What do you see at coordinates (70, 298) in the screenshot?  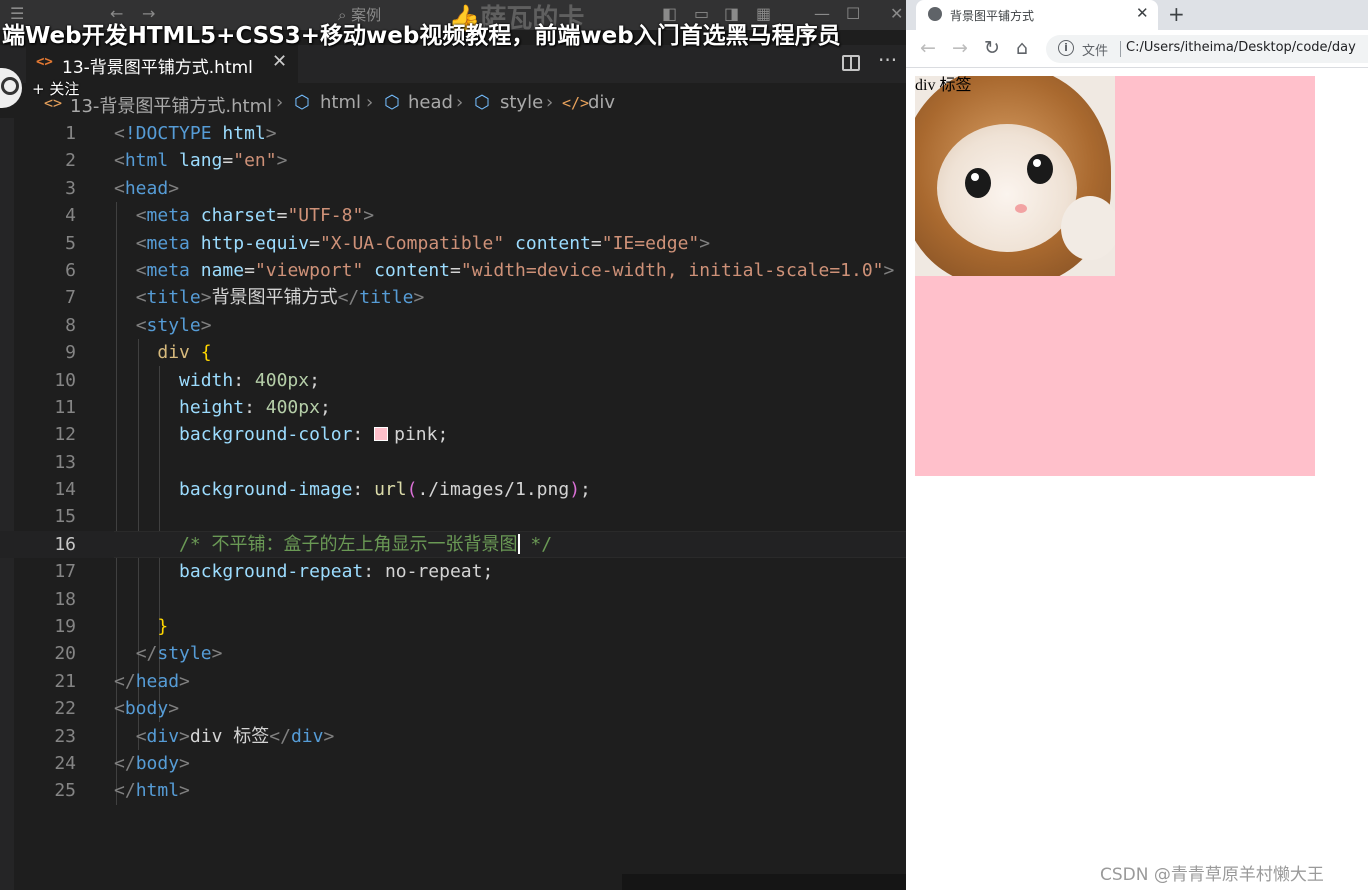 I see `line-number: 7` at bounding box center [70, 298].